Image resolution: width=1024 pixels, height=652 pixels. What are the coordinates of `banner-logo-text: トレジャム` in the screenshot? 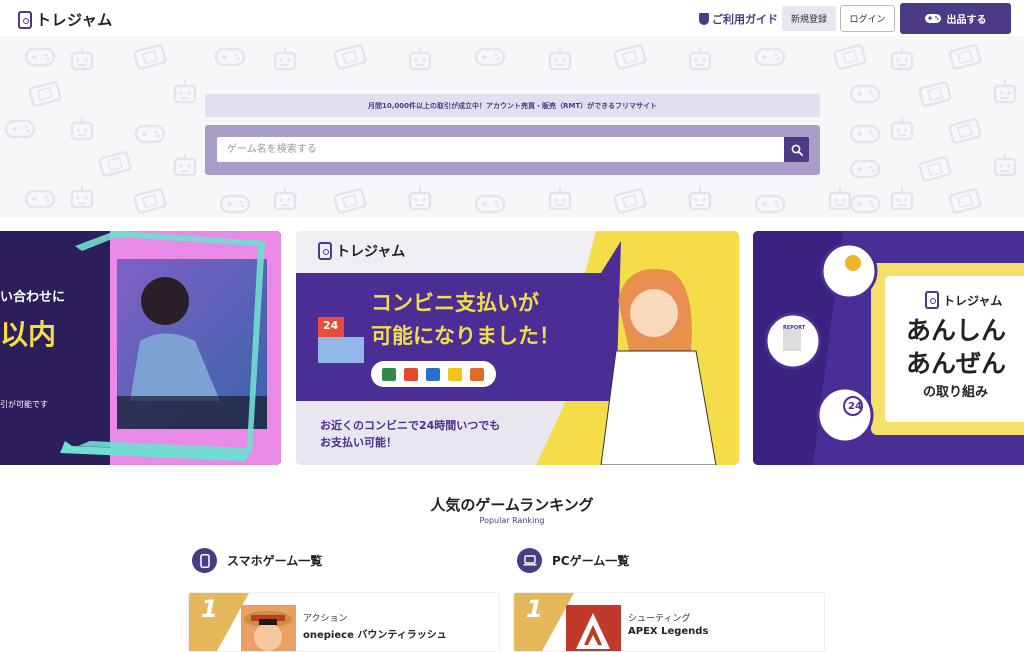 It's located at (371, 252).